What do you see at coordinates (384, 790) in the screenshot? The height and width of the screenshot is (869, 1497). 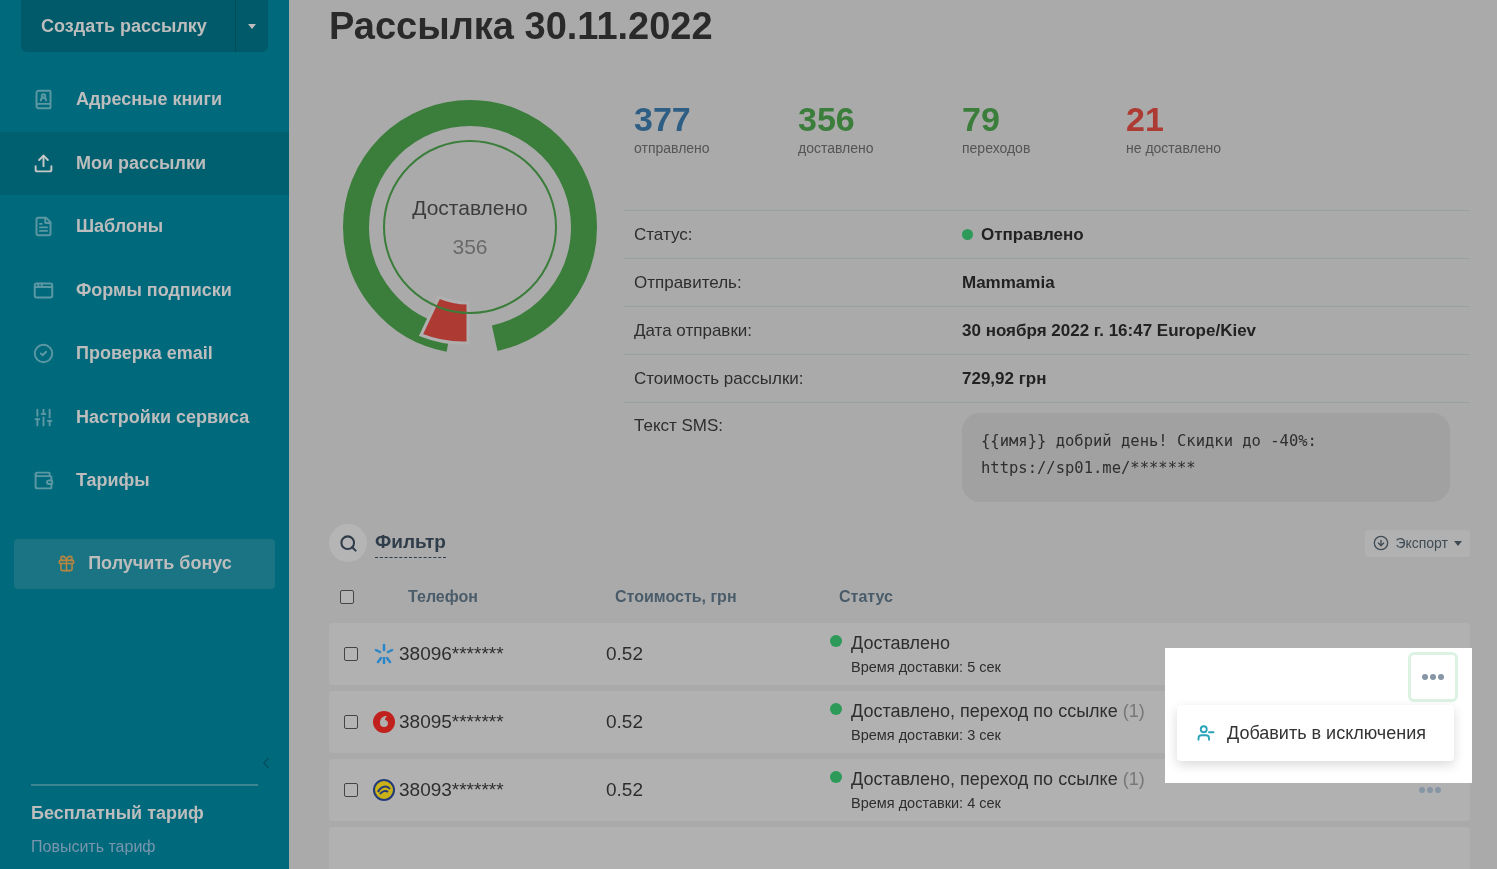 I see `swirl-icon` at bounding box center [384, 790].